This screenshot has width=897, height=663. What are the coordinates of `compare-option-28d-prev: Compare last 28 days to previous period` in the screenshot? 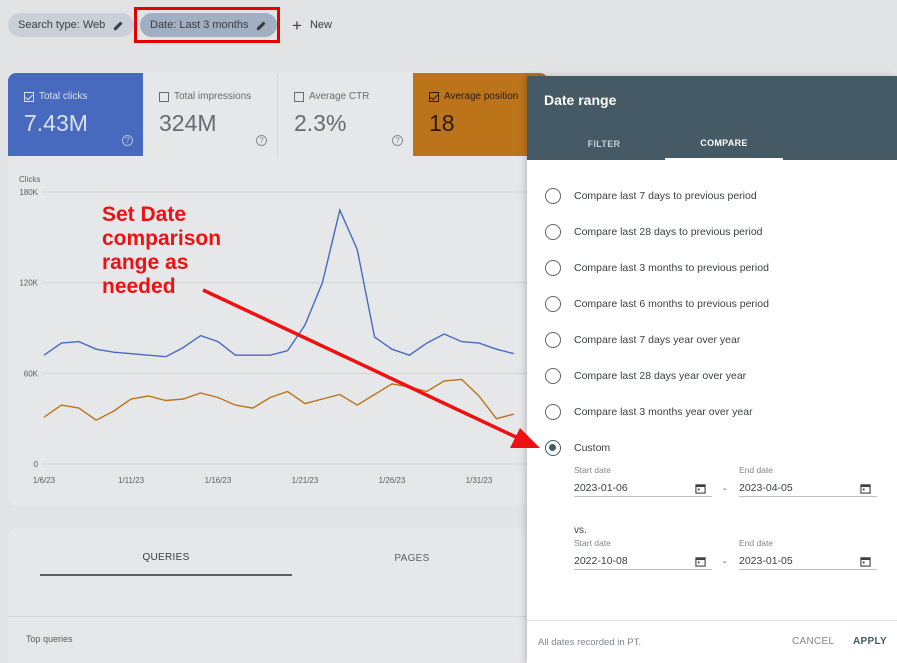 It's located at (654, 232).